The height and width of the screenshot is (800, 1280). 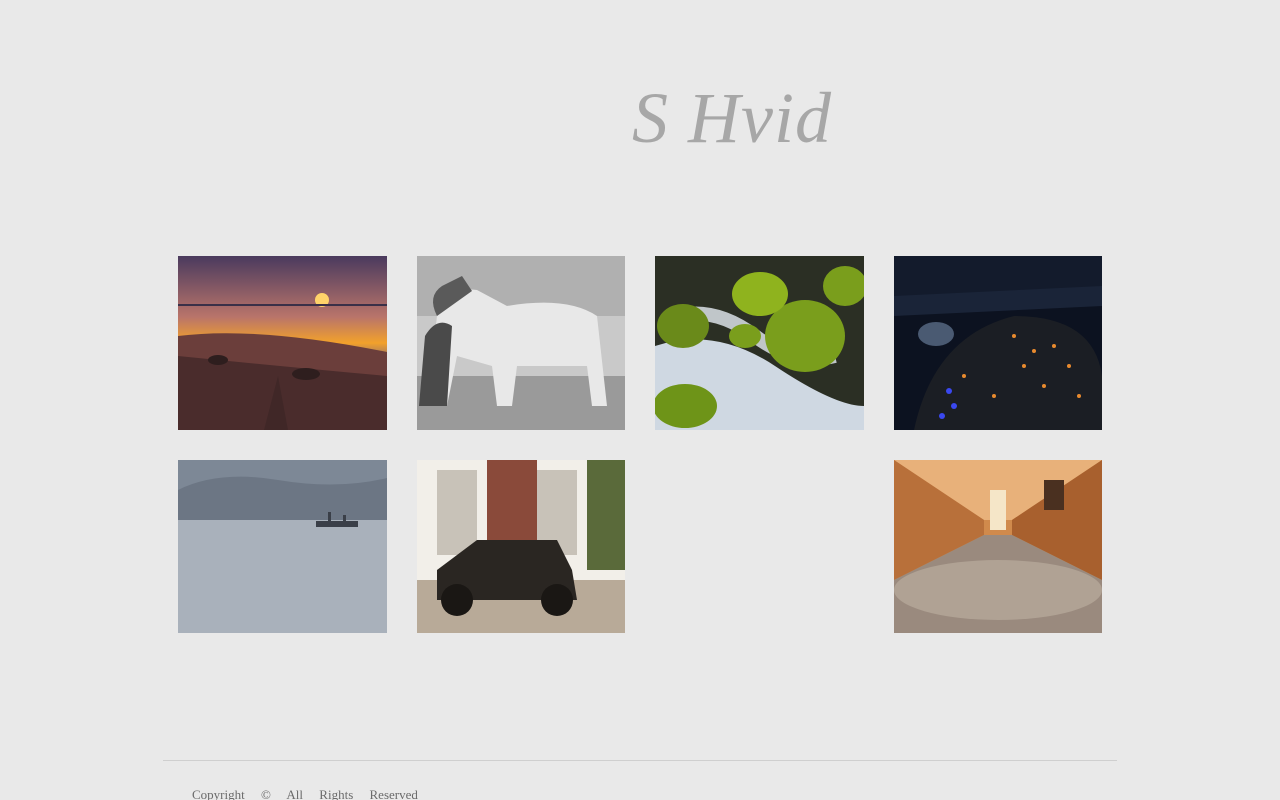 I want to click on cathedral-interior-image, so click(x=998, y=546).